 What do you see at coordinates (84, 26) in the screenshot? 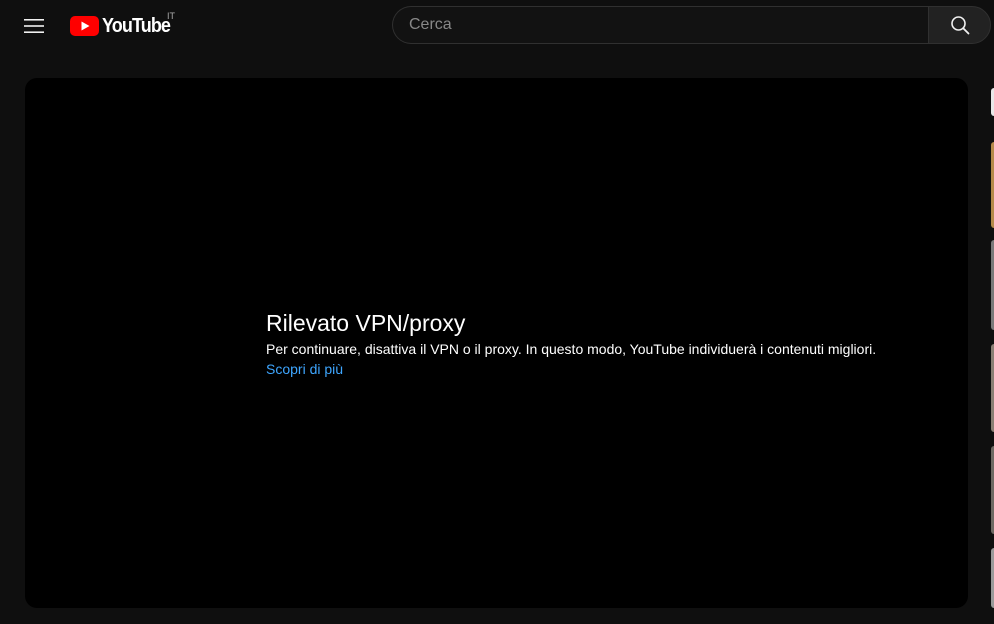
I see `youtube-logo-icon` at bounding box center [84, 26].